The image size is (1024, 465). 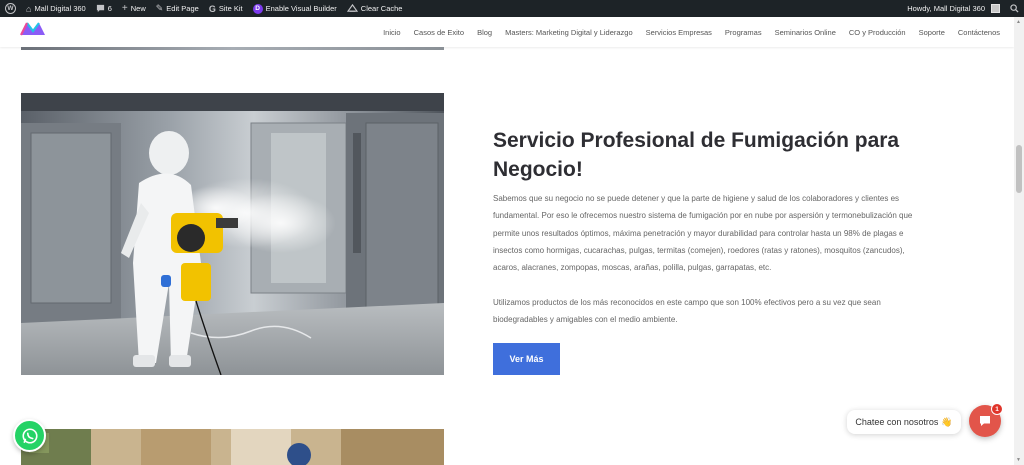 What do you see at coordinates (997, 409) in the screenshot?
I see `chat-notification-badge: 1` at bounding box center [997, 409].